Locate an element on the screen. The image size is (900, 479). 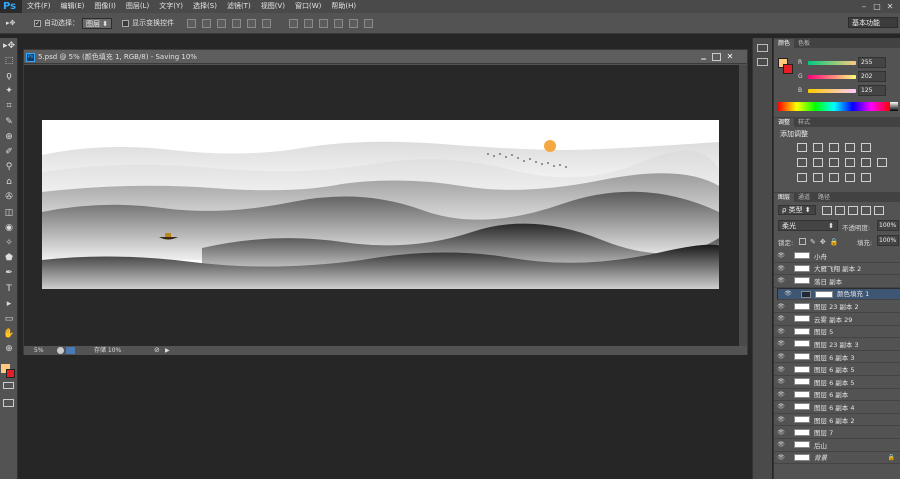
tab-channels: 通道 is located at coordinates (804, 197).